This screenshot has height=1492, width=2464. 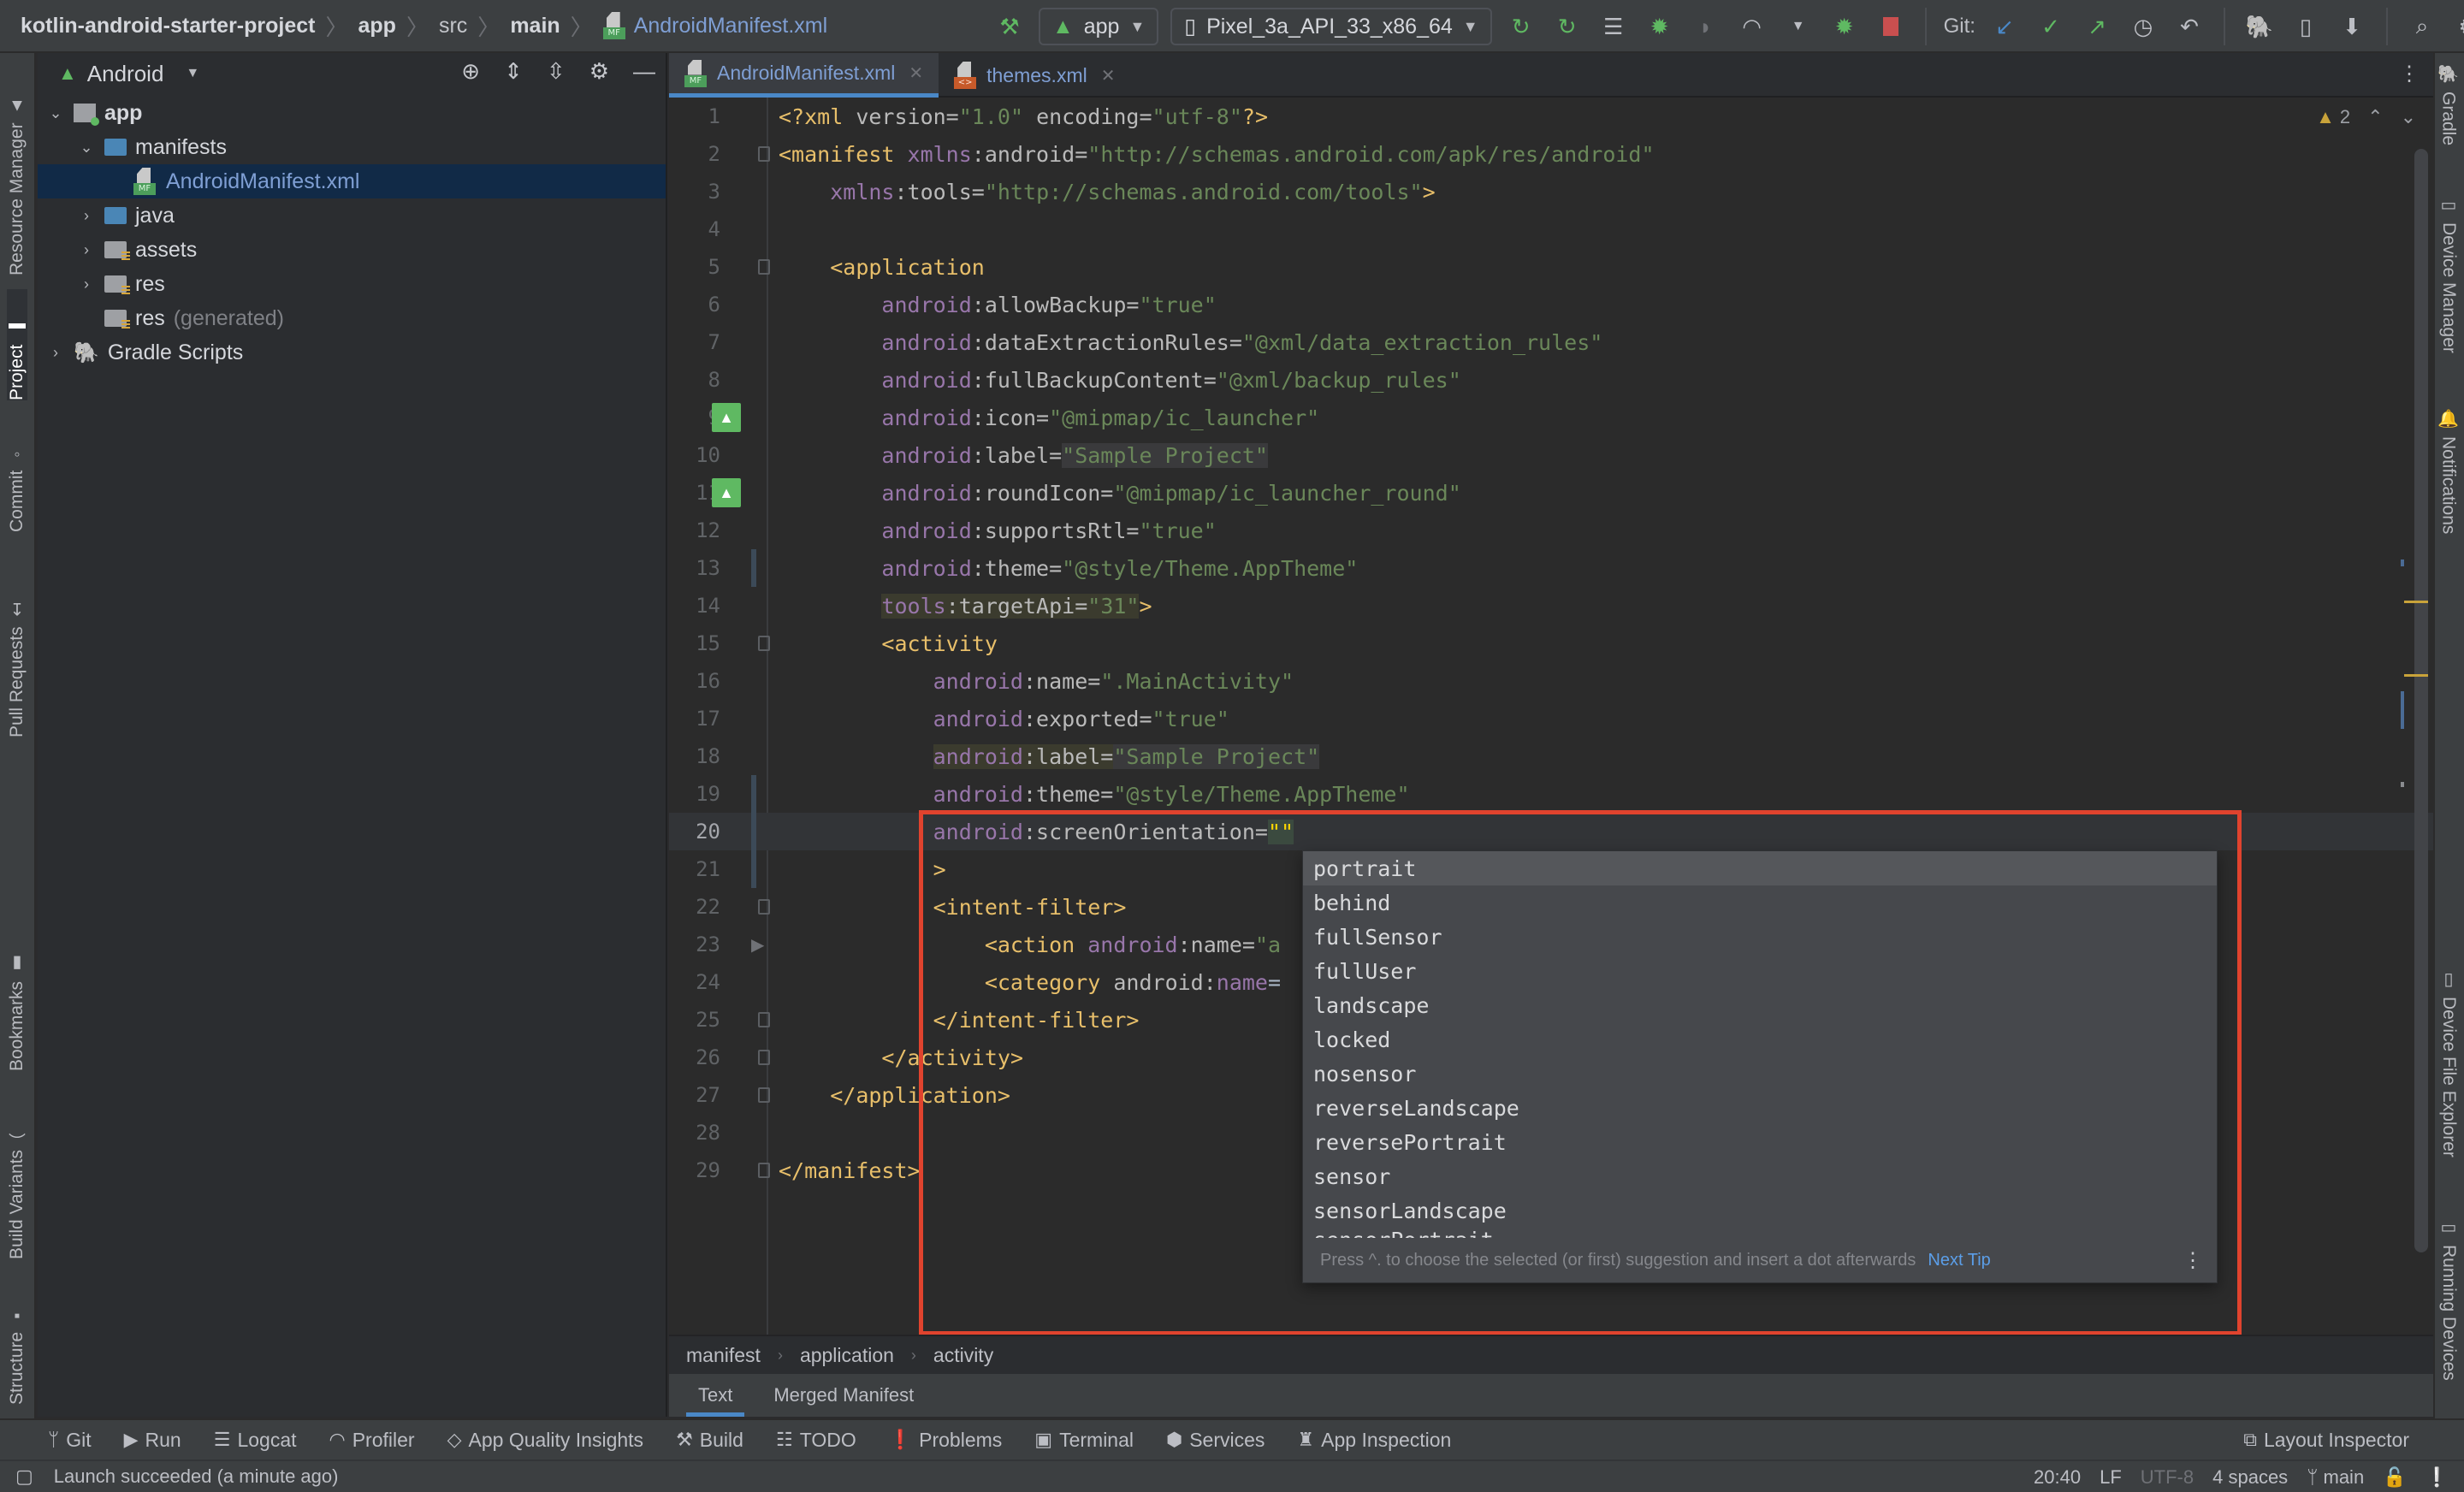 I want to click on tool-tab-bookmarks: Bookmarks ▮, so click(x=17, y=998).